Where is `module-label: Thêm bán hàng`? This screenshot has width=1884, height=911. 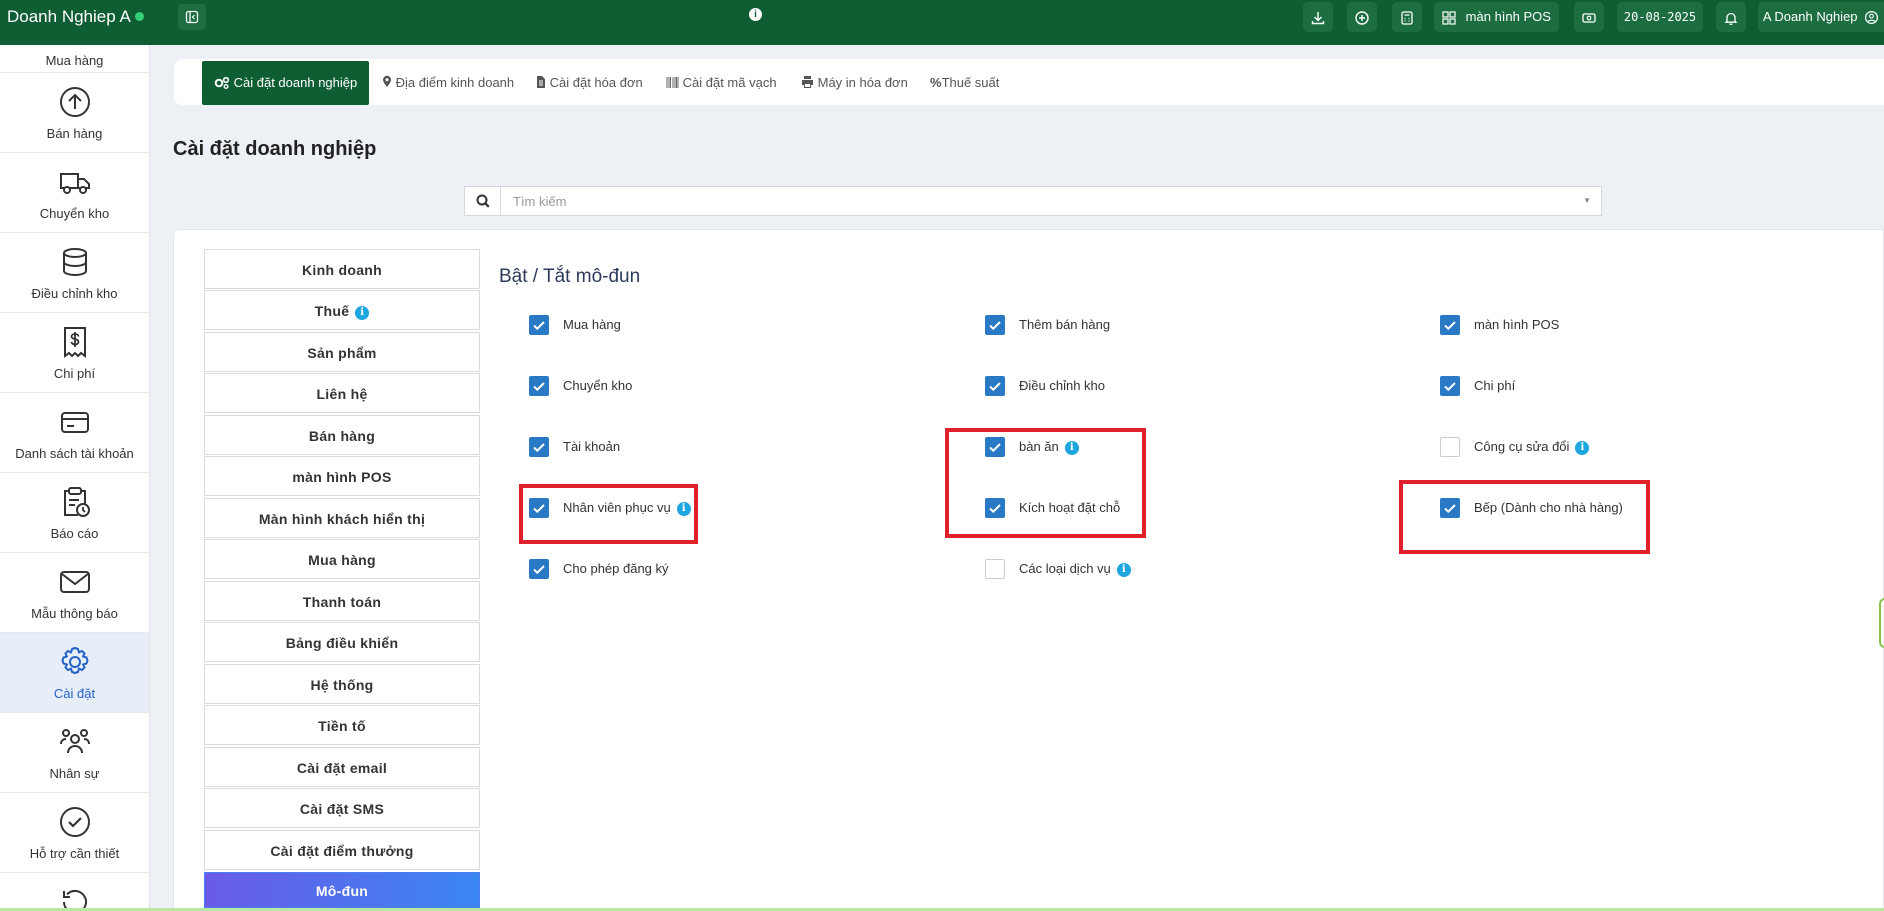 module-label: Thêm bán hàng is located at coordinates (1065, 324).